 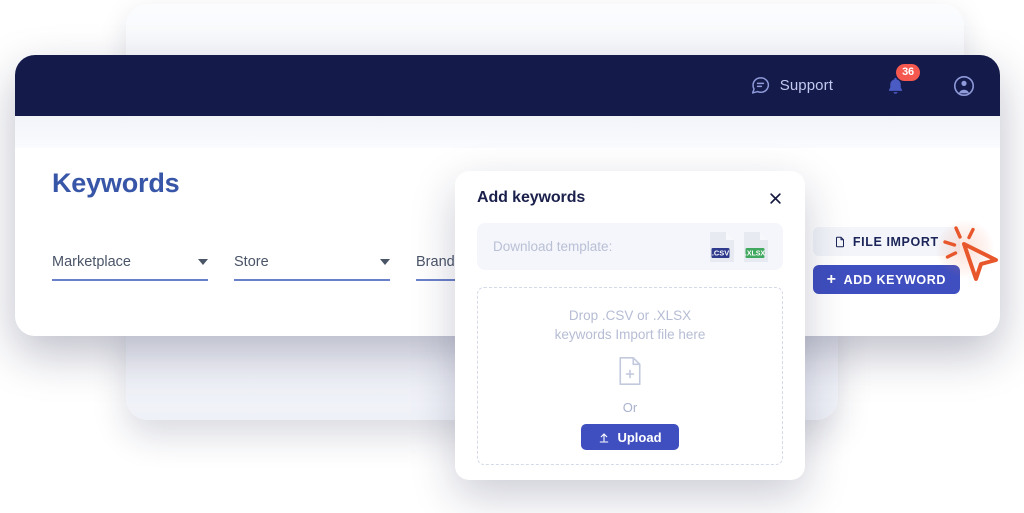 What do you see at coordinates (435, 262) in the screenshot?
I see `filter-brand-label: Brand` at bounding box center [435, 262].